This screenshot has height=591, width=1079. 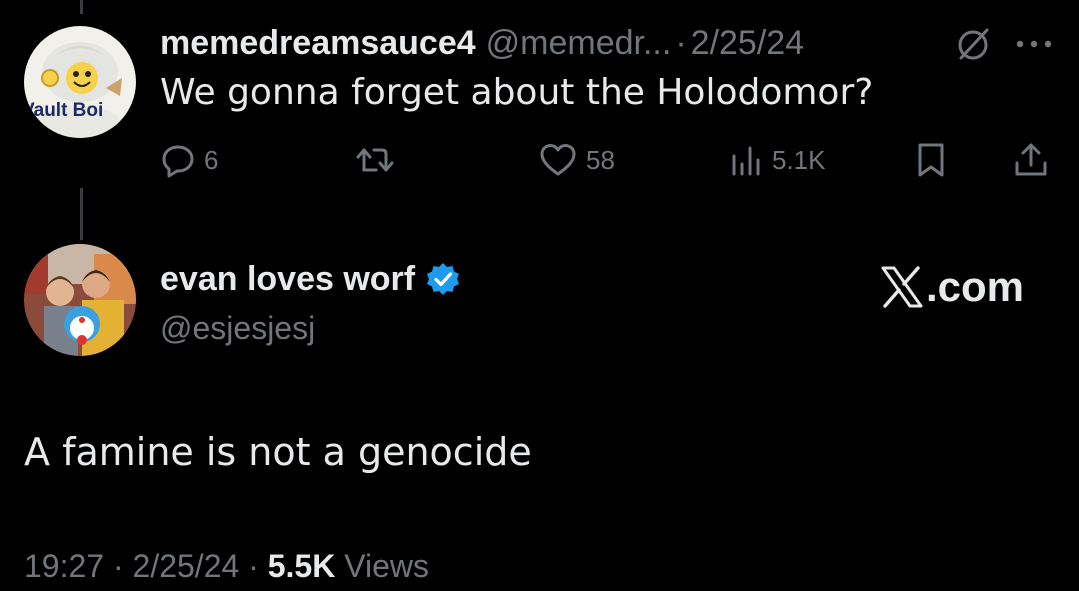 I want to click on reply-action-bar: 6 58 5.1K, so click(x=539, y=160).